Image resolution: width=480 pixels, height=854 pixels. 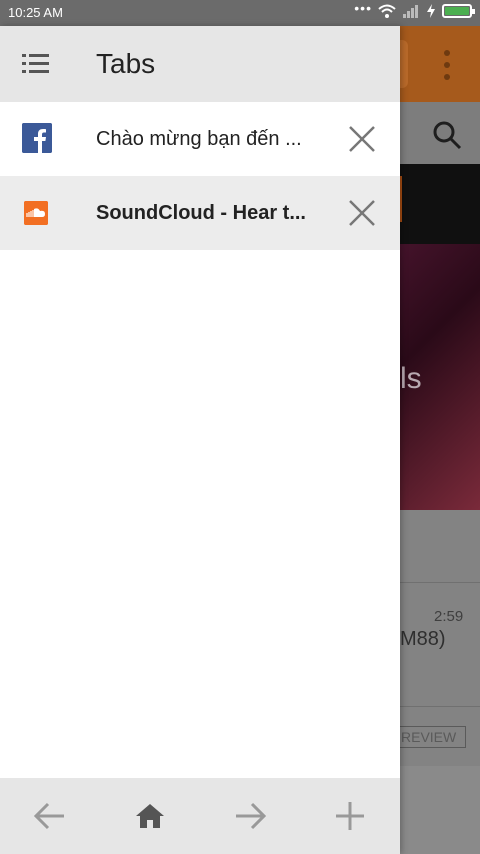 What do you see at coordinates (200, 64) in the screenshot?
I see `drawer-header: Tabs` at bounding box center [200, 64].